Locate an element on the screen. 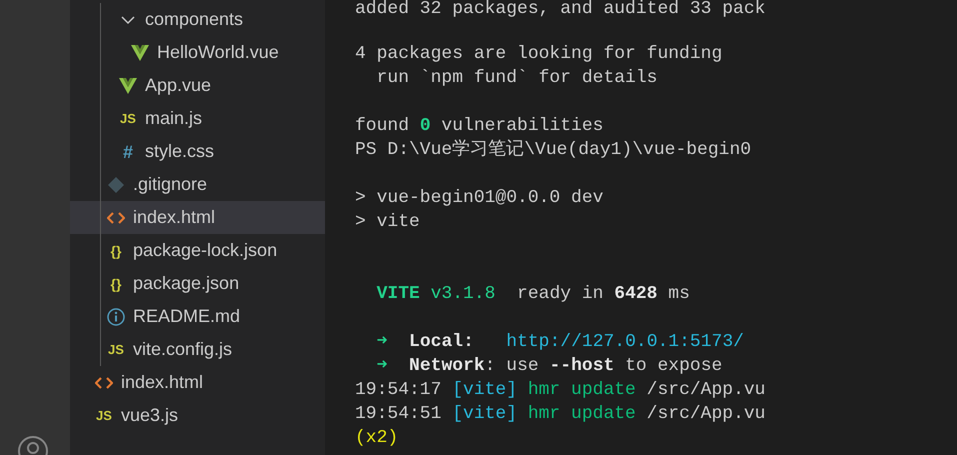 The width and height of the screenshot is (957, 455). diamond-icon is located at coordinates (116, 185).